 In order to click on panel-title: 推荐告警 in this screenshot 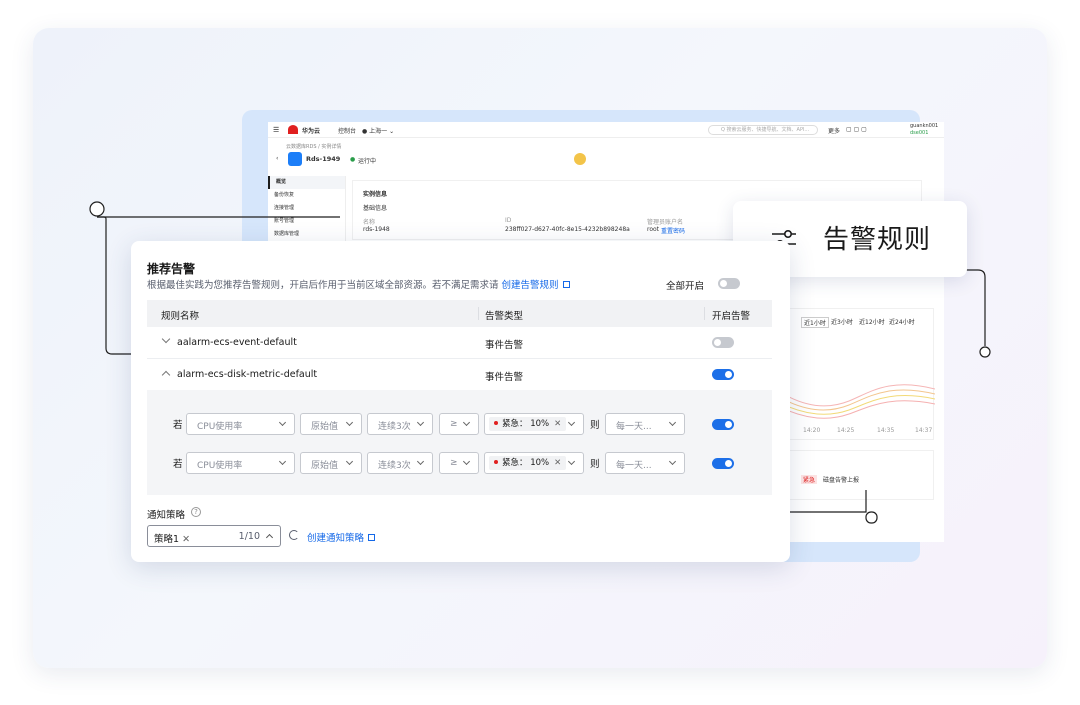, I will do `click(171, 269)`.